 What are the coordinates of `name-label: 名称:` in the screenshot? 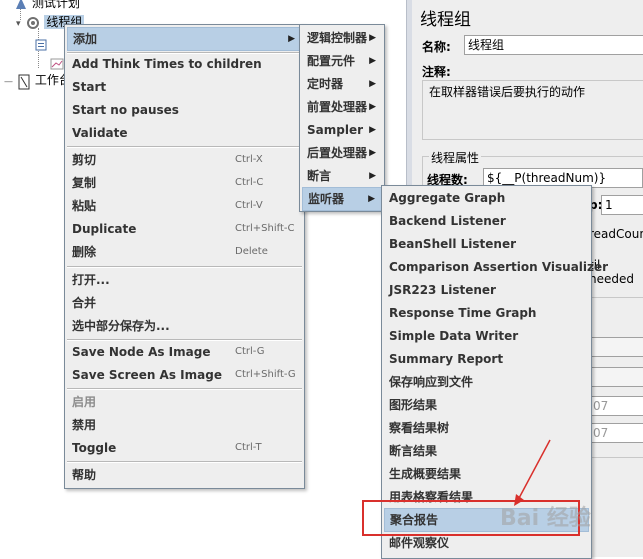 It's located at (436, 47).